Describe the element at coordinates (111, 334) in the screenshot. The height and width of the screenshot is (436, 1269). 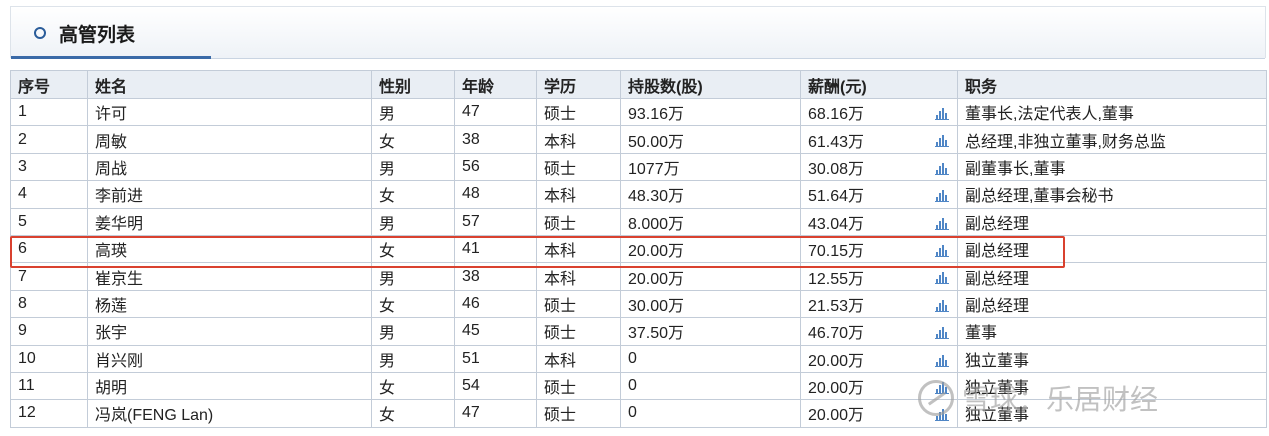
I see `cell-text: 张宇` at that location.